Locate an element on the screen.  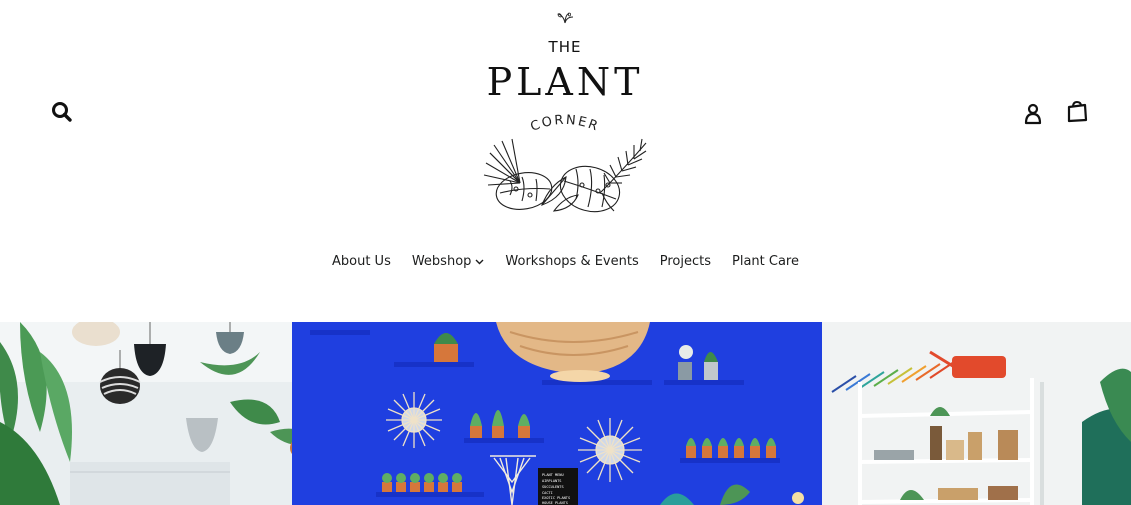
search-button is located at coordinates (63, 113).